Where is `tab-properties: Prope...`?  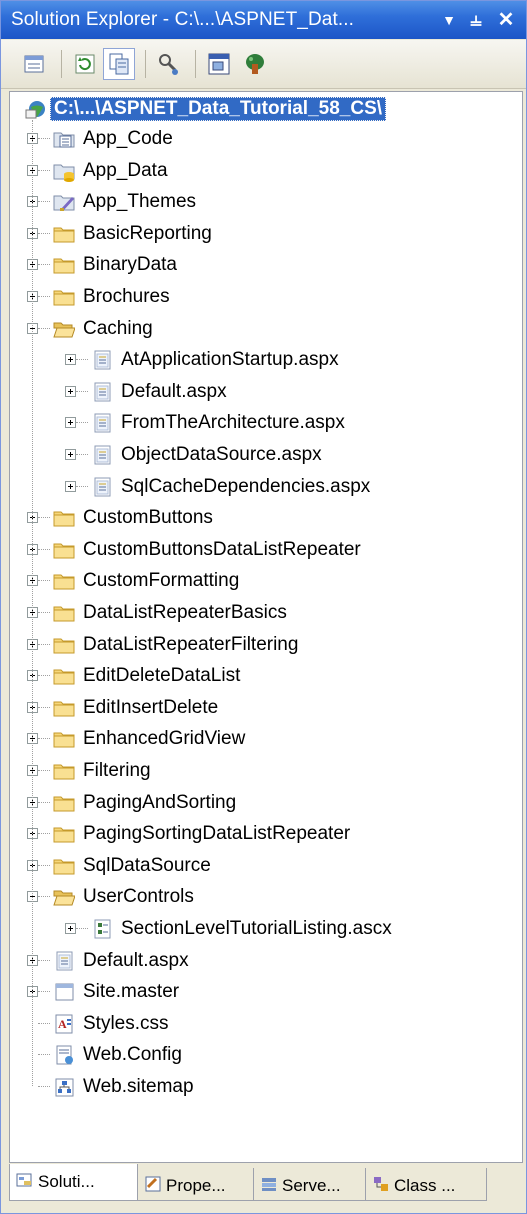 tab-properties: Prope... is located at coordinates (195, 1184).